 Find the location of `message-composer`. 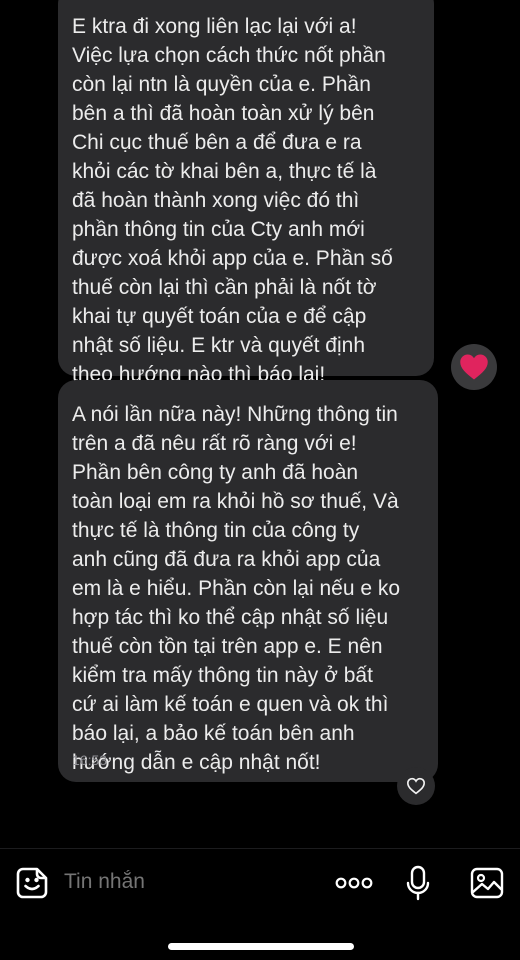

message-composer is located at coordinates (260, 883).